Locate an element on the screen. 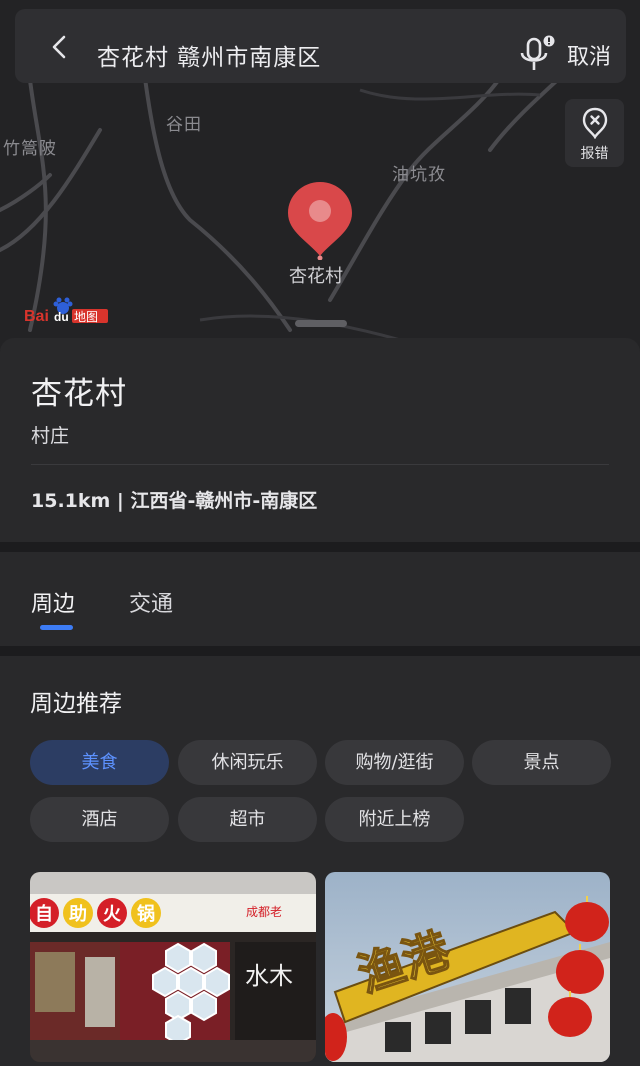  drag-handle is located at coordinates (321, 323).